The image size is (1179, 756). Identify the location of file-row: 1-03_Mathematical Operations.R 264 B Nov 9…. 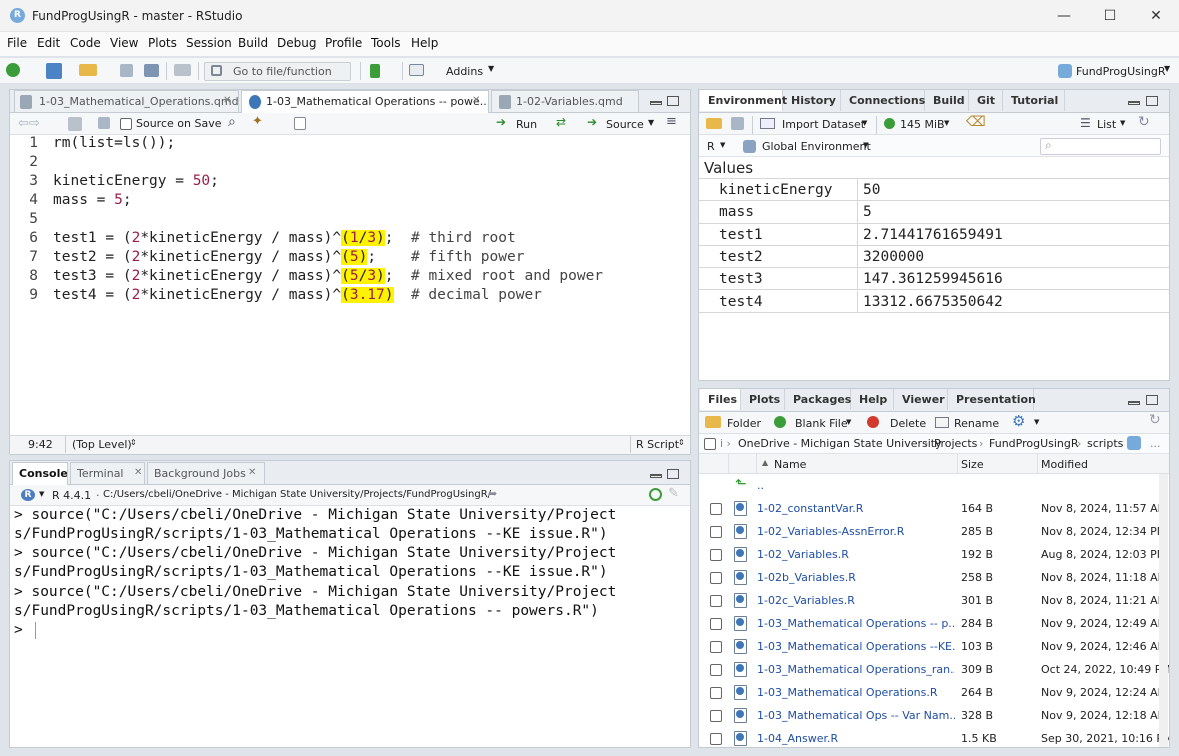
(934, 692).